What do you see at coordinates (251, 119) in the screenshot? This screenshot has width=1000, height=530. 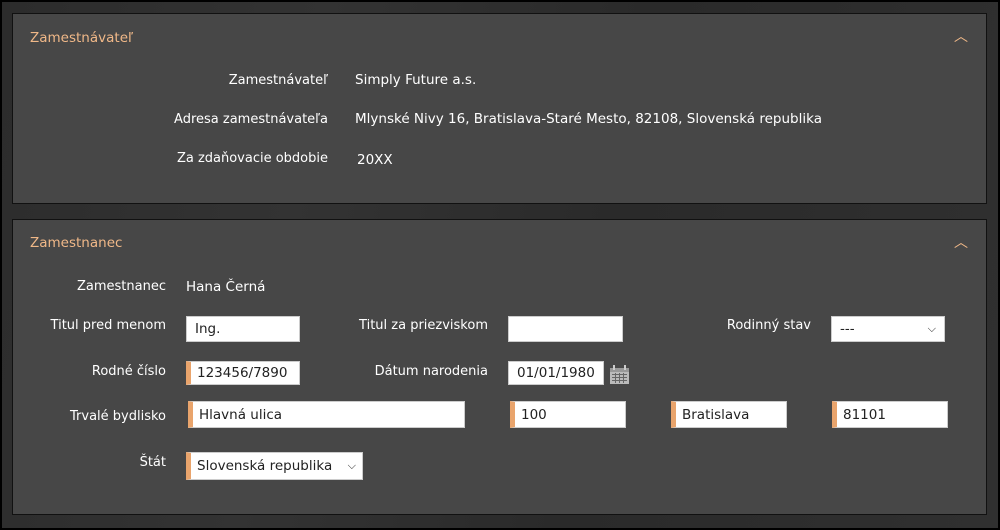 I see `employer-address-label: Adresa zamestnávateľa` at bounding box center [251, 119].